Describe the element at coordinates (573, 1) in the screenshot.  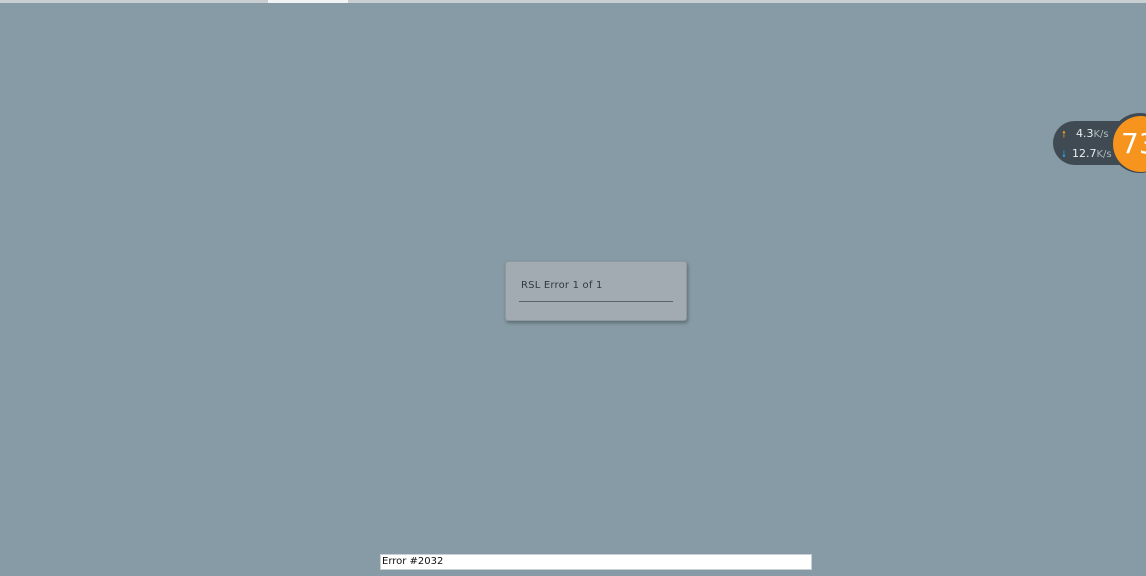
I see `top-loading-bar` at that location.